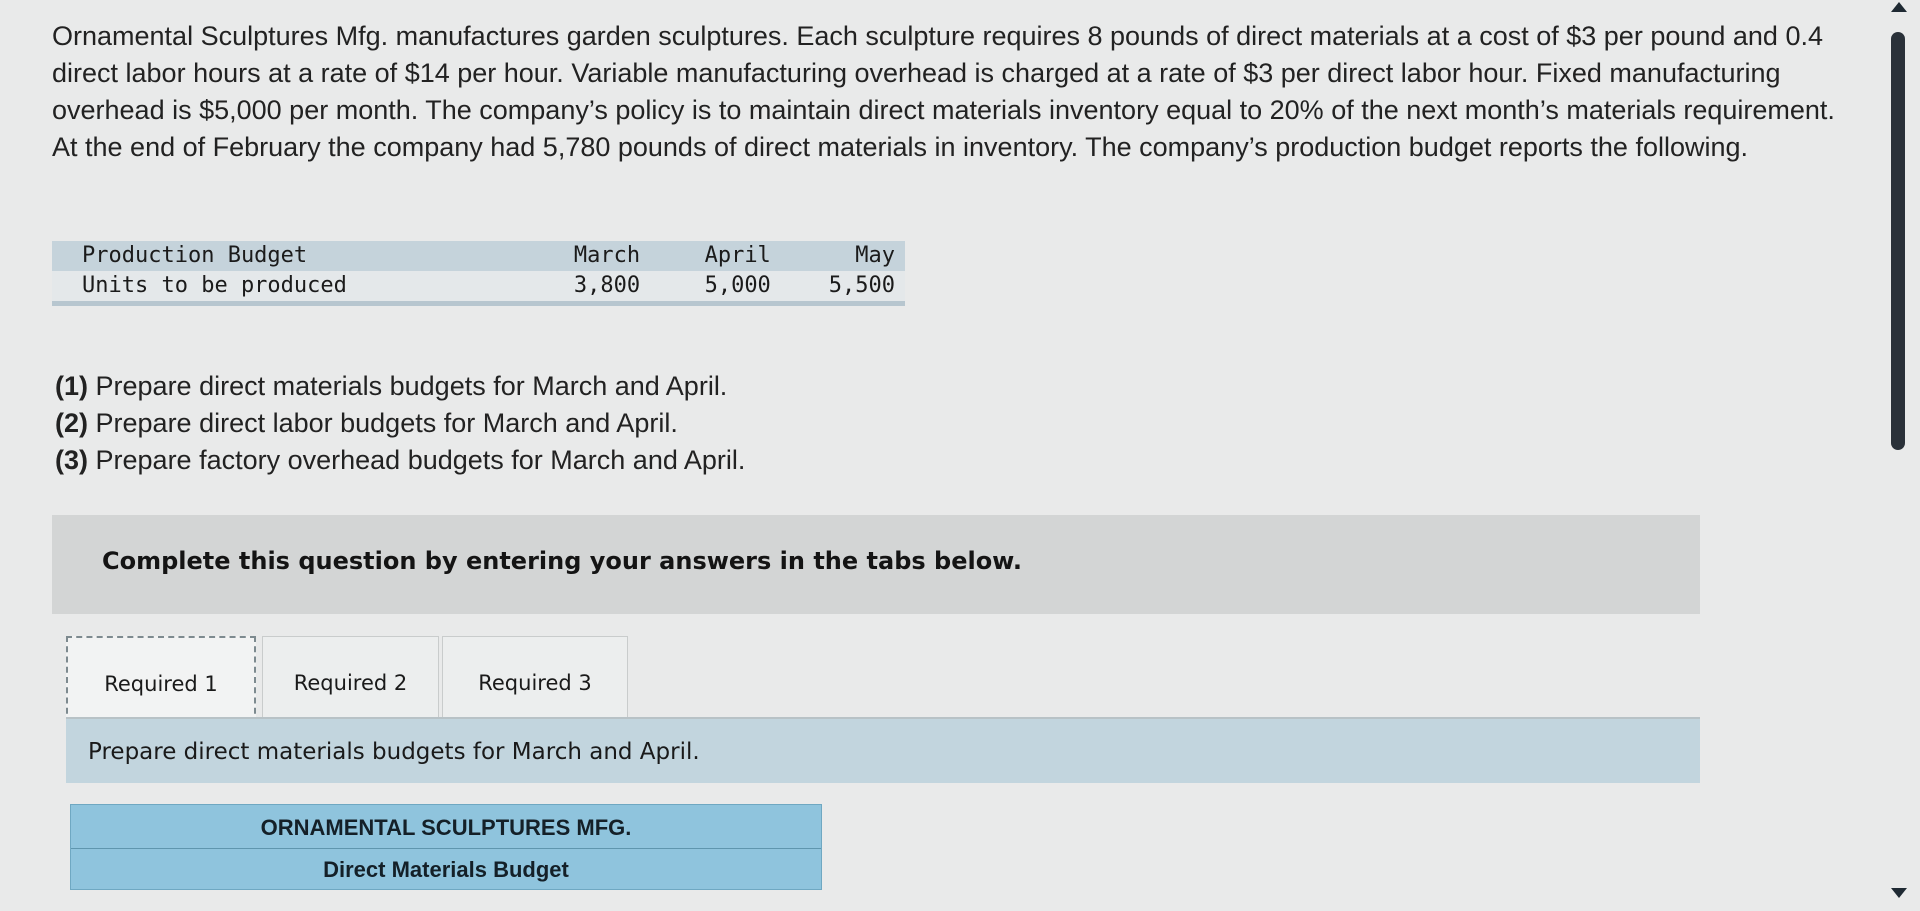  Describe the element at coordinates (446, 827) in the screenshot. I see `company-name: ORNAMENTAL SCULPTURES MFG.` at that location.